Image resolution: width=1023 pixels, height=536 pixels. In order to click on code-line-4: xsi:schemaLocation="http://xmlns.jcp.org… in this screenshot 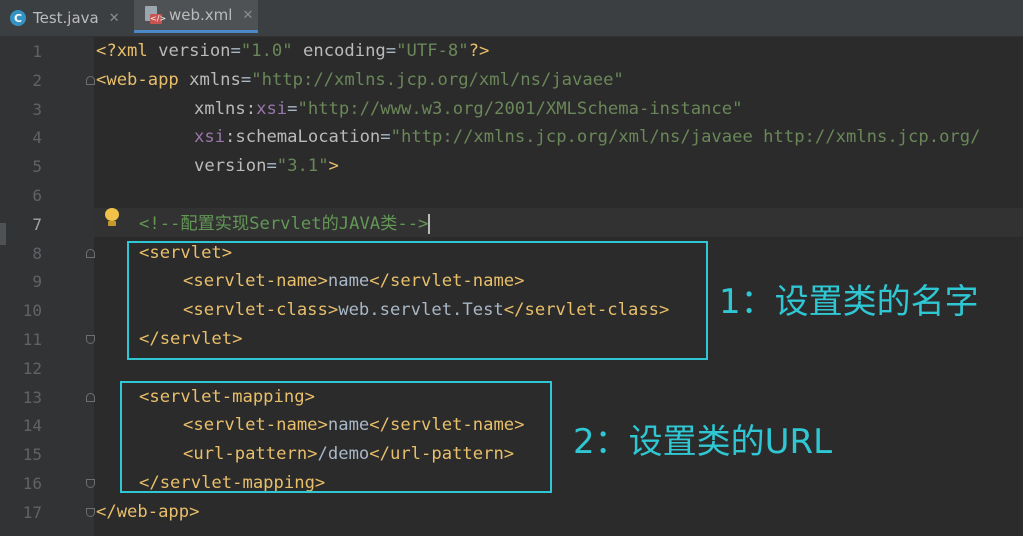, I will do `click(587, 137)`.